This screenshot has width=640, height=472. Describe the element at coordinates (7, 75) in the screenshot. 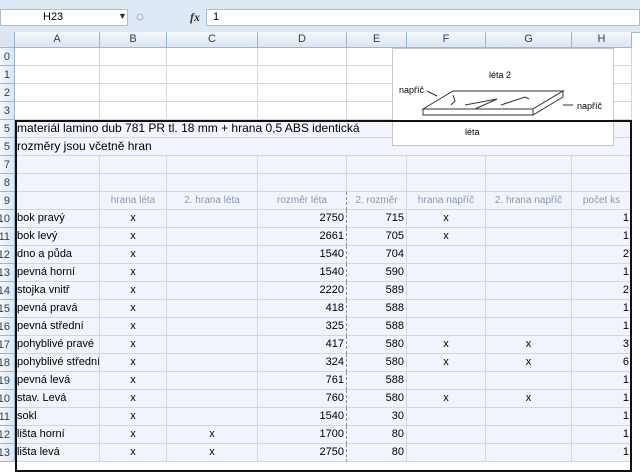

I see `row-header: 1` at that location.